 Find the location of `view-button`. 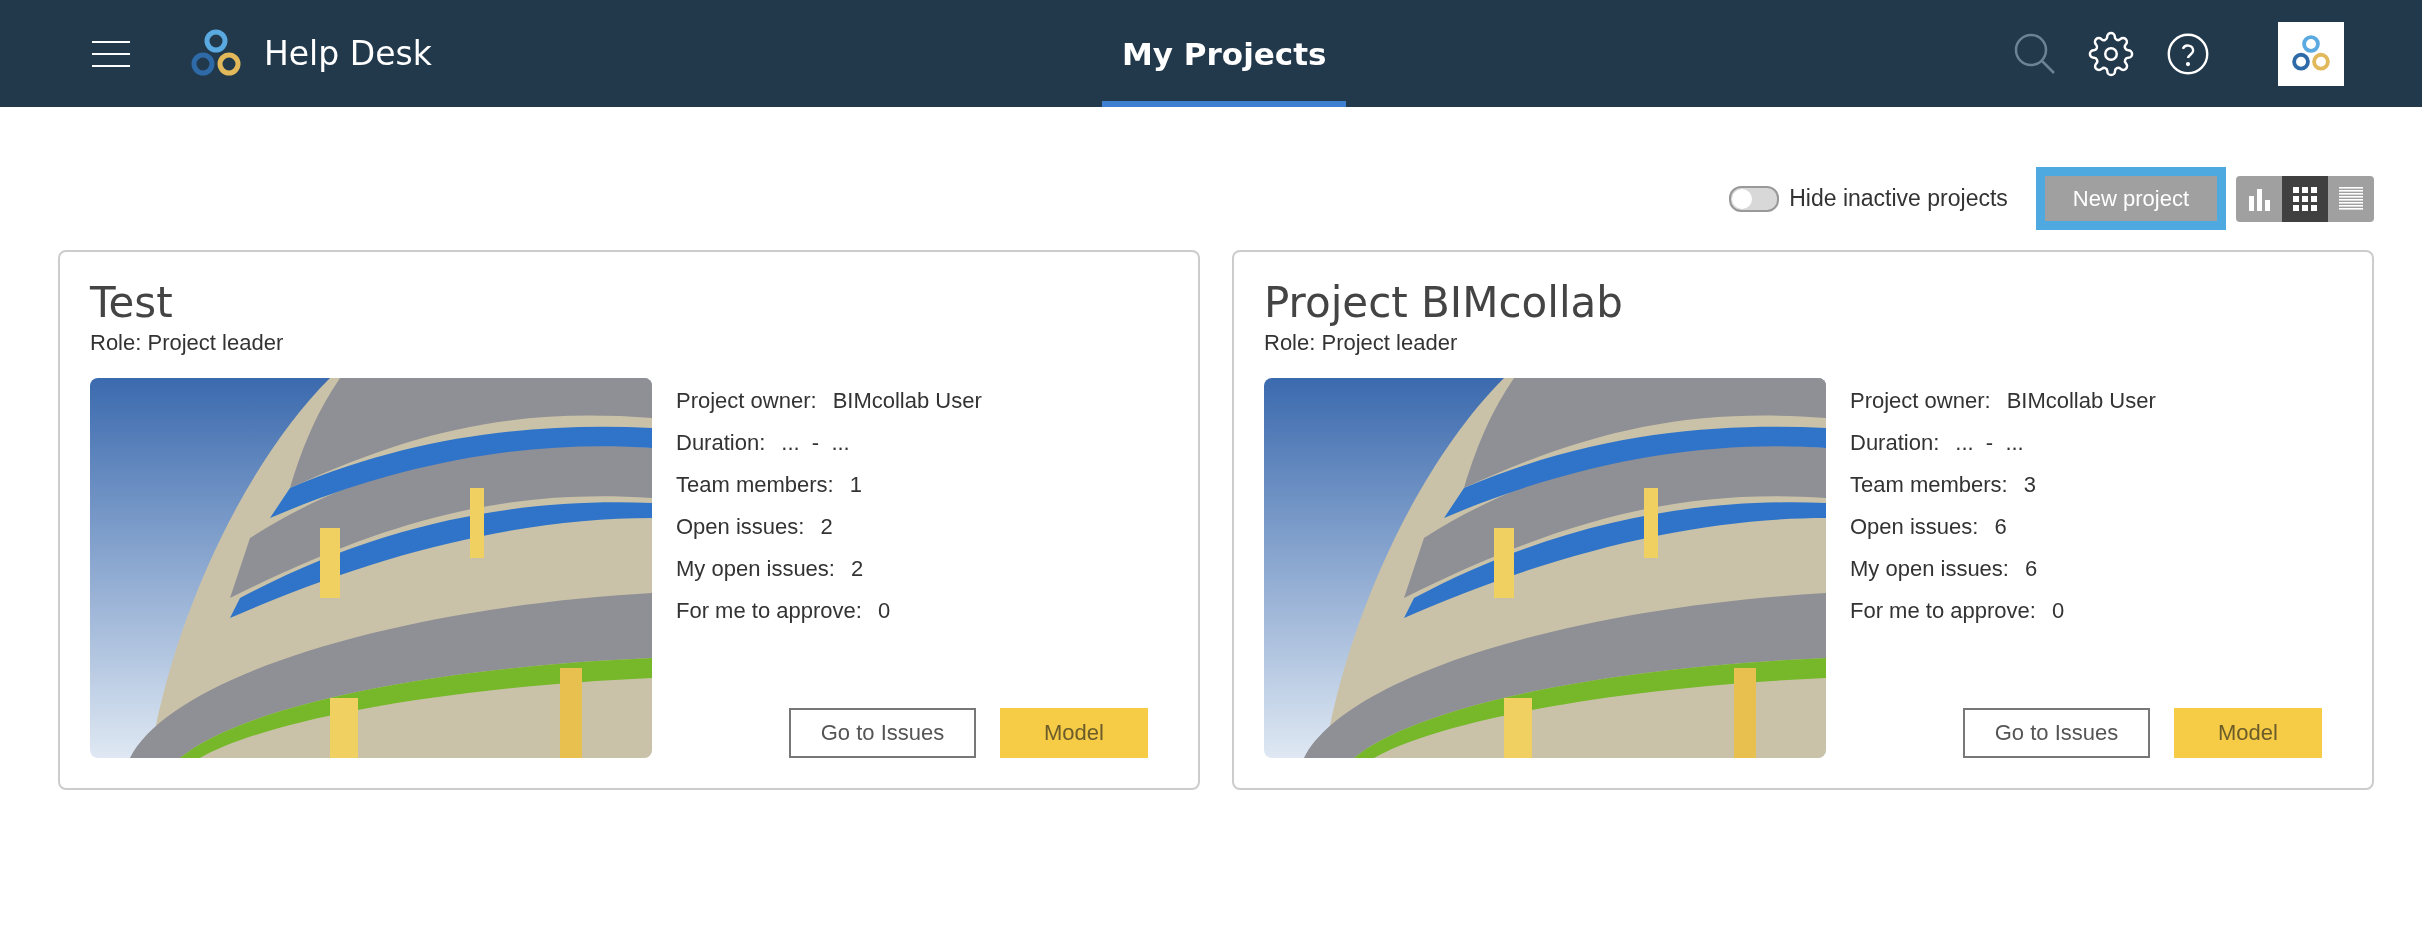

view-button is located at coordinates (2305, 198).